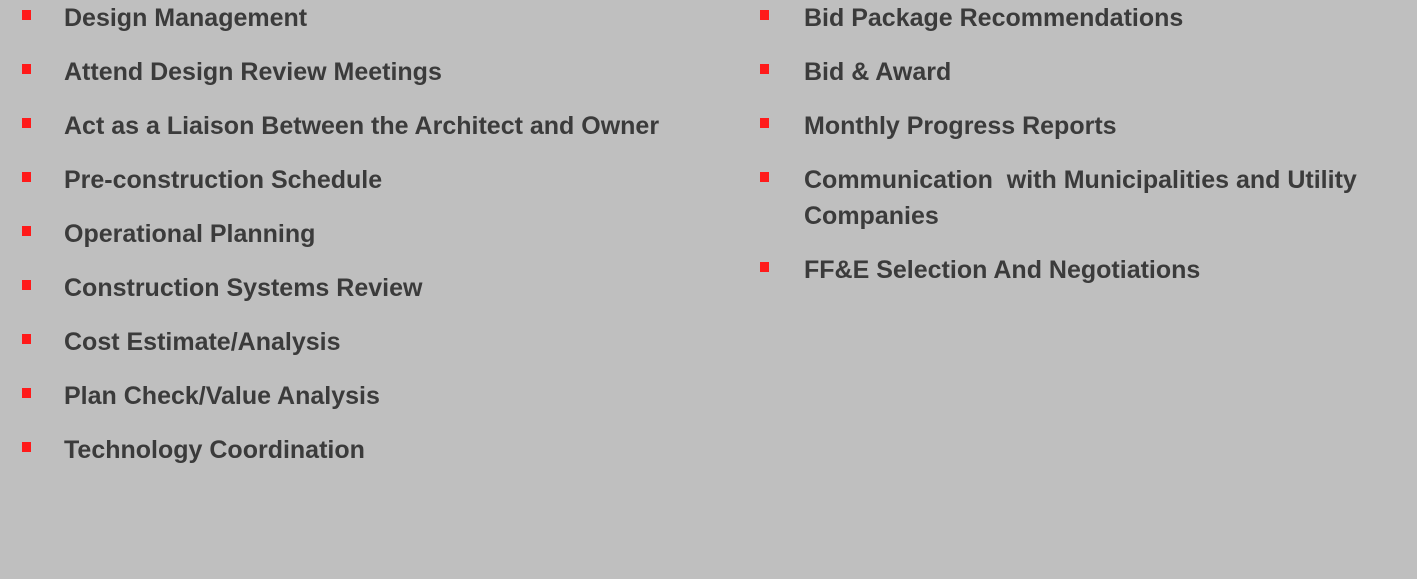 The width and height of the screenshot is (1417, 579). I want to click on list-item-label: Bid & Award, so click(878, 72).